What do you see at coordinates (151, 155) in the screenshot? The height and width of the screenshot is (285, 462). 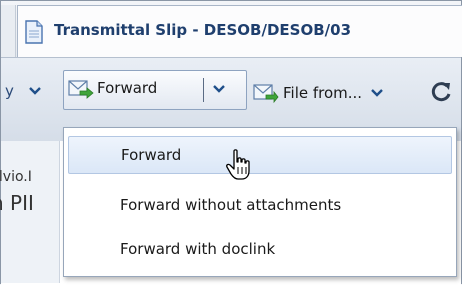 I see `menu-item-label: Forward` at bounding box center [151, 155].